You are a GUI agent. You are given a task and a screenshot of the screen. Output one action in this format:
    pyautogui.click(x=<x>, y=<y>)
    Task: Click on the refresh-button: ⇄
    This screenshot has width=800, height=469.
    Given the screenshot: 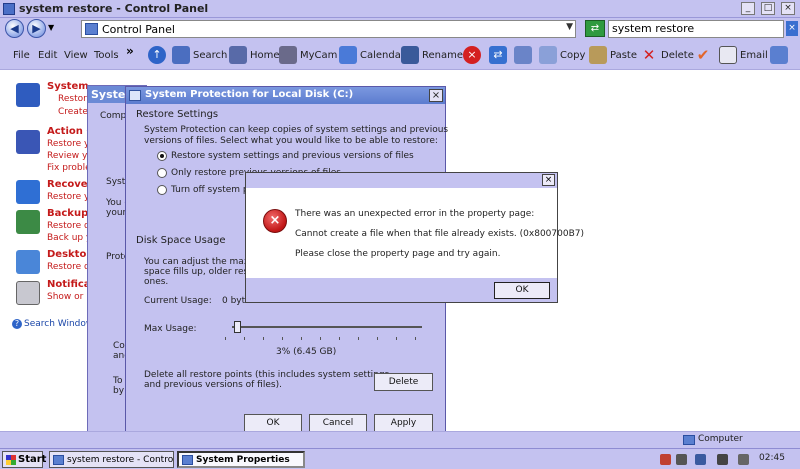 What is the action you would take?
    pyautogui.click(x=498, y=55)
    